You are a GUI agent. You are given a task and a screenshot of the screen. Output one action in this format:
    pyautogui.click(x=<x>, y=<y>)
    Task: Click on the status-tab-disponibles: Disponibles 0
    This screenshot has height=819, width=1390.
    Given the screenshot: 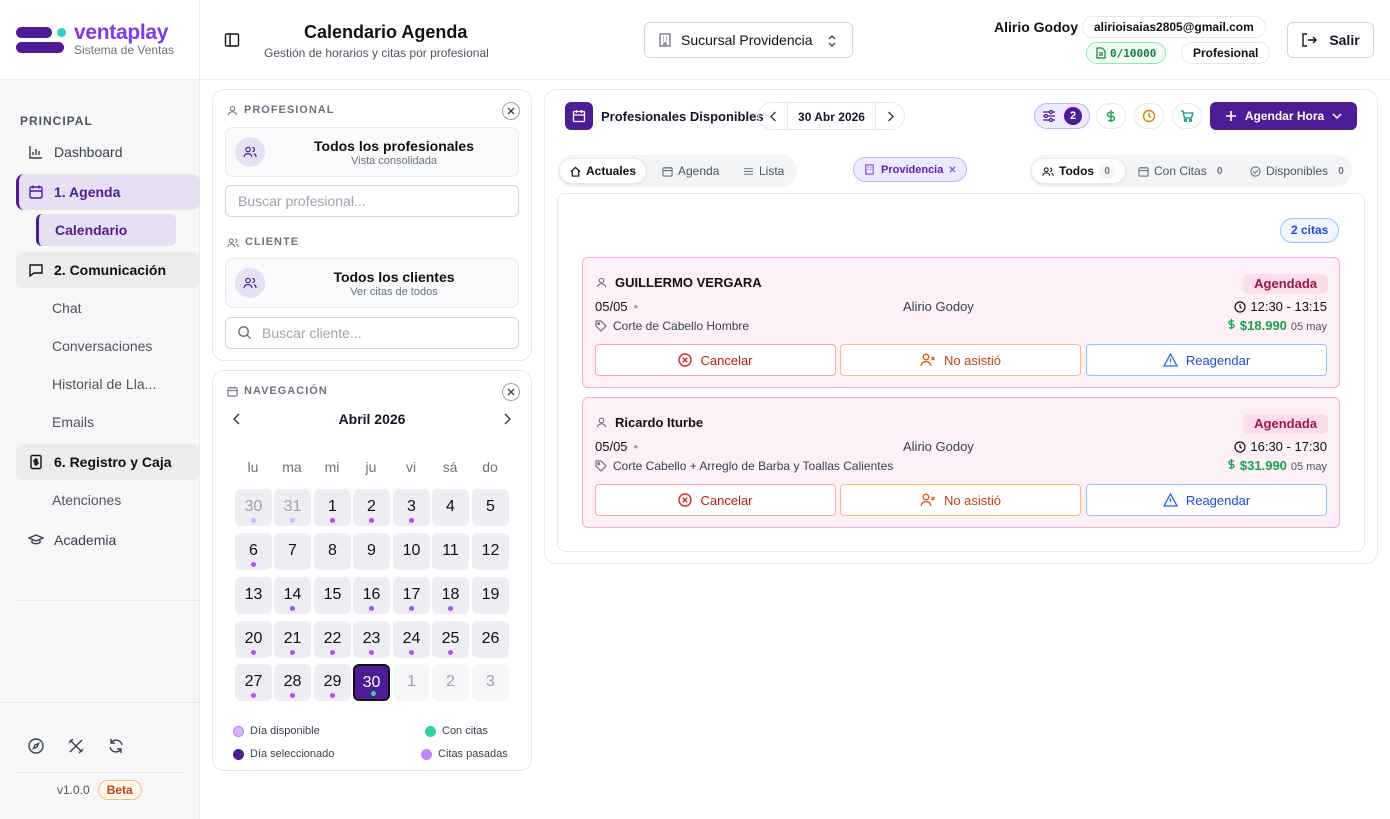 What is the action you would take?
    pyautogui.click(x=1299, y=171)
    